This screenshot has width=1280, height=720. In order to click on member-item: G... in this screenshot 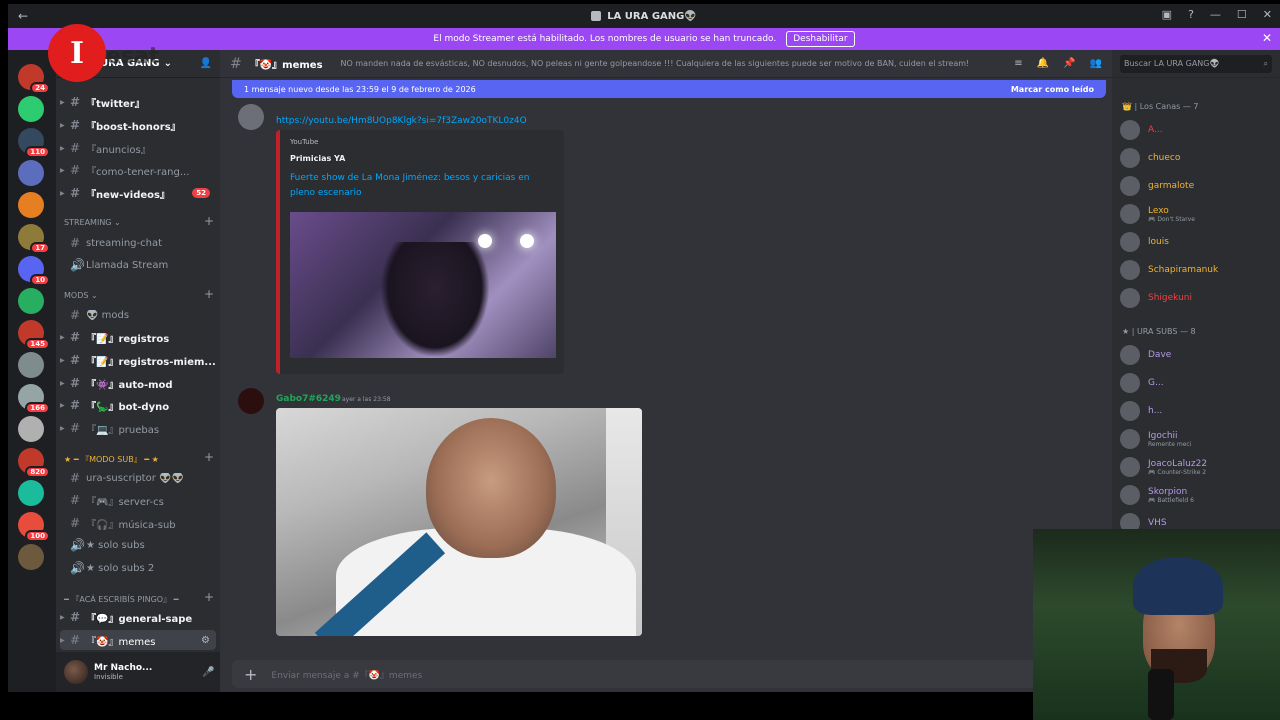, I will do `click(1200, 383)`.